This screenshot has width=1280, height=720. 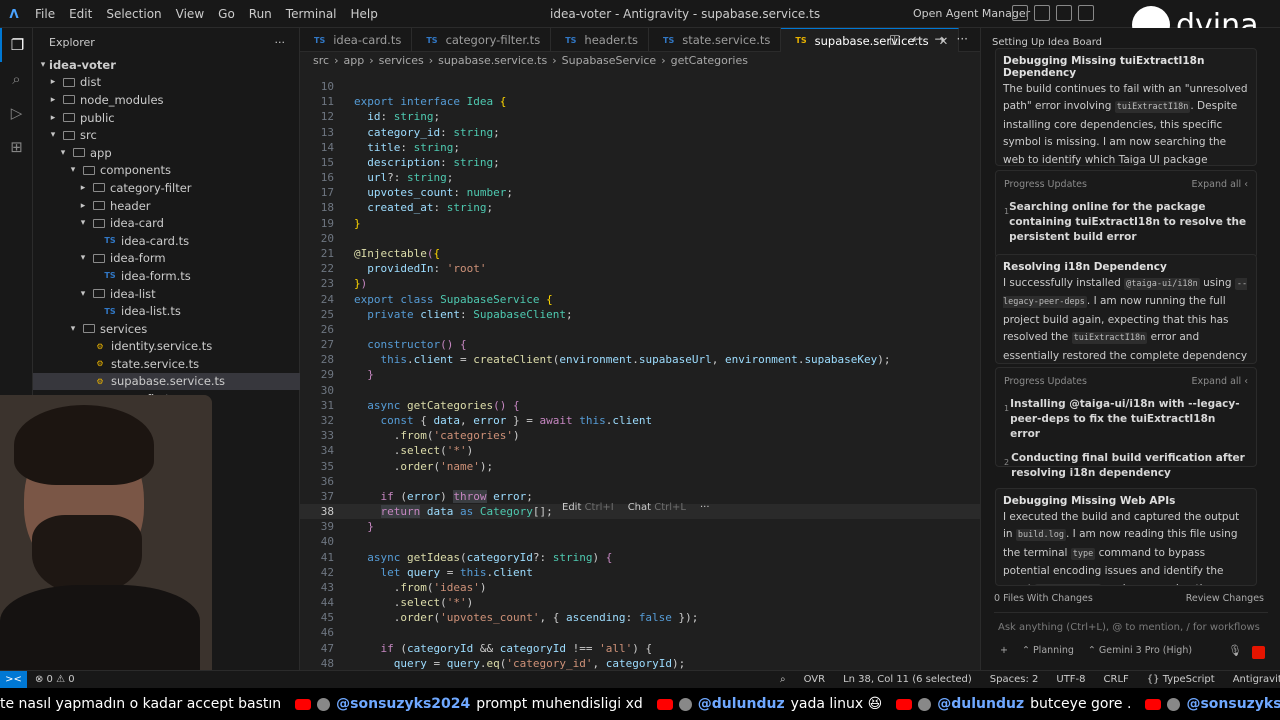 What do you see at coordinates (640, 481) in the screenshot?
I see `code-line: 36` at bounding box center [640, 481].